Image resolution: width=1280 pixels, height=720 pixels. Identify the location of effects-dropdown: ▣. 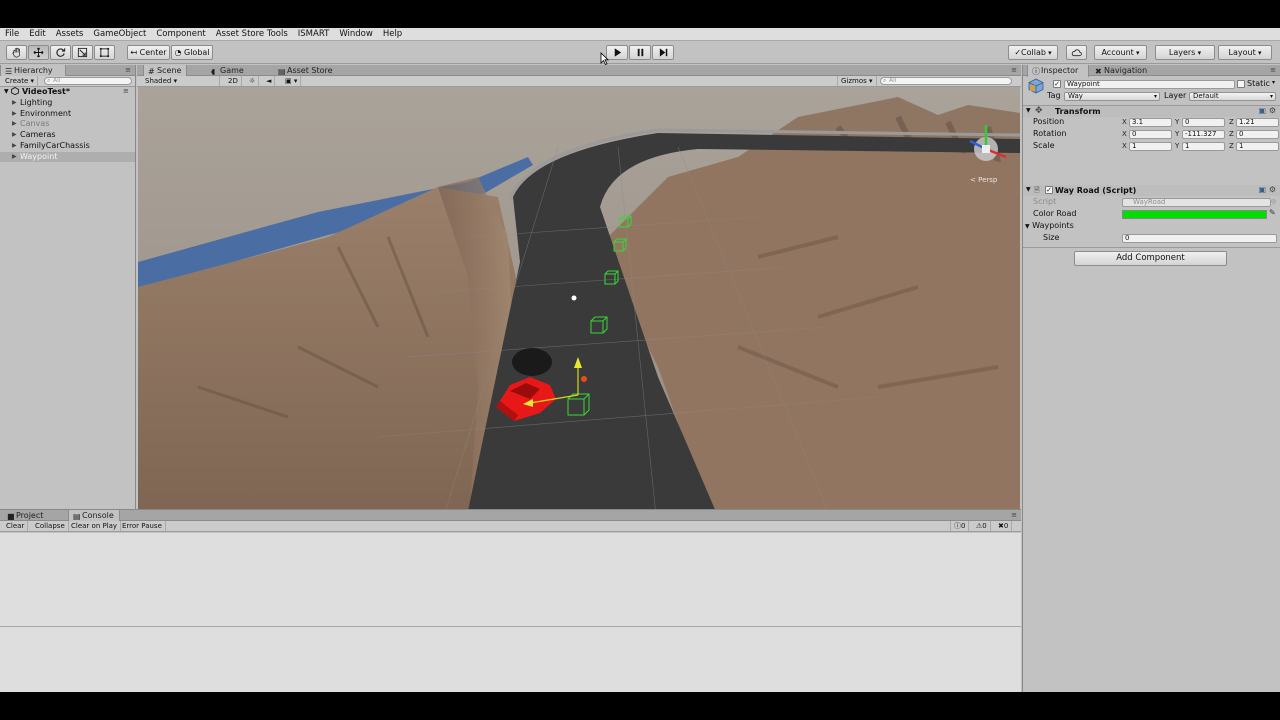
(292, 81).